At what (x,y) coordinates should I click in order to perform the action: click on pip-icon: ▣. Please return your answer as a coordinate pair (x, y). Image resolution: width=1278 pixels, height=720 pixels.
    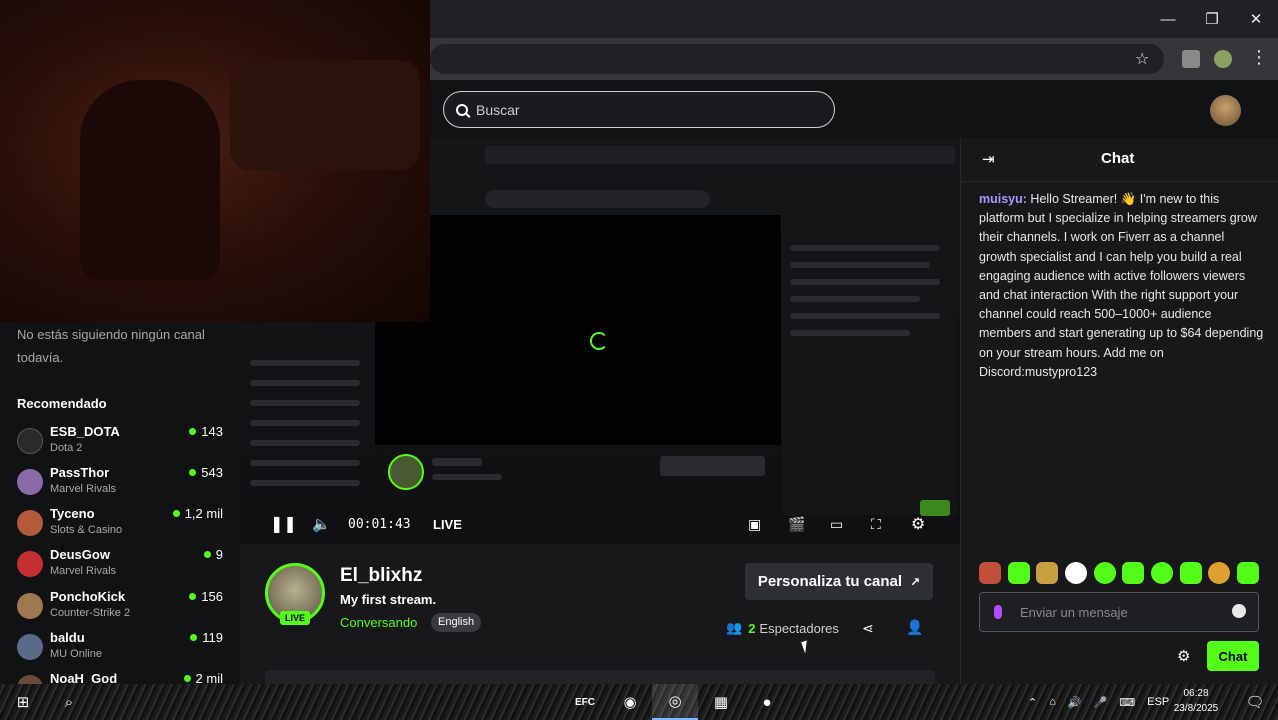
    Looking at the image, I should click on (754, 524).